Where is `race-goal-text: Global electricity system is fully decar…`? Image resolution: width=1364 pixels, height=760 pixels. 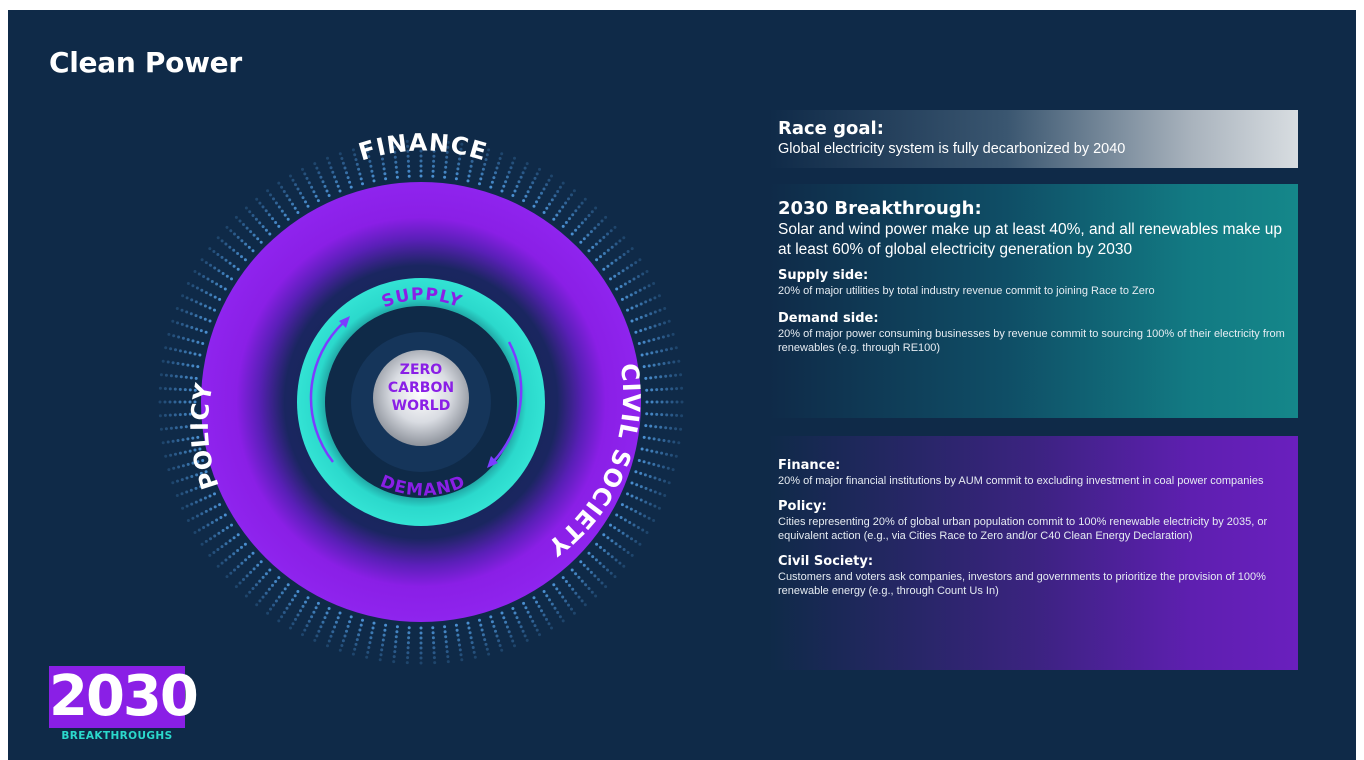
race-goal-text: Global electricity system is fully decar… is located at coordinates (952, 149).